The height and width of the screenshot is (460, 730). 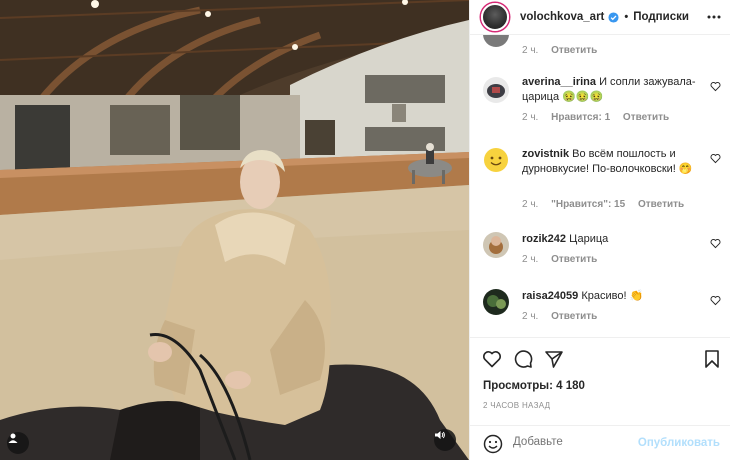 I want to click on comment-meta: 2 ч. "Нравится": 15 Ответить, so click(x=608, y=204).